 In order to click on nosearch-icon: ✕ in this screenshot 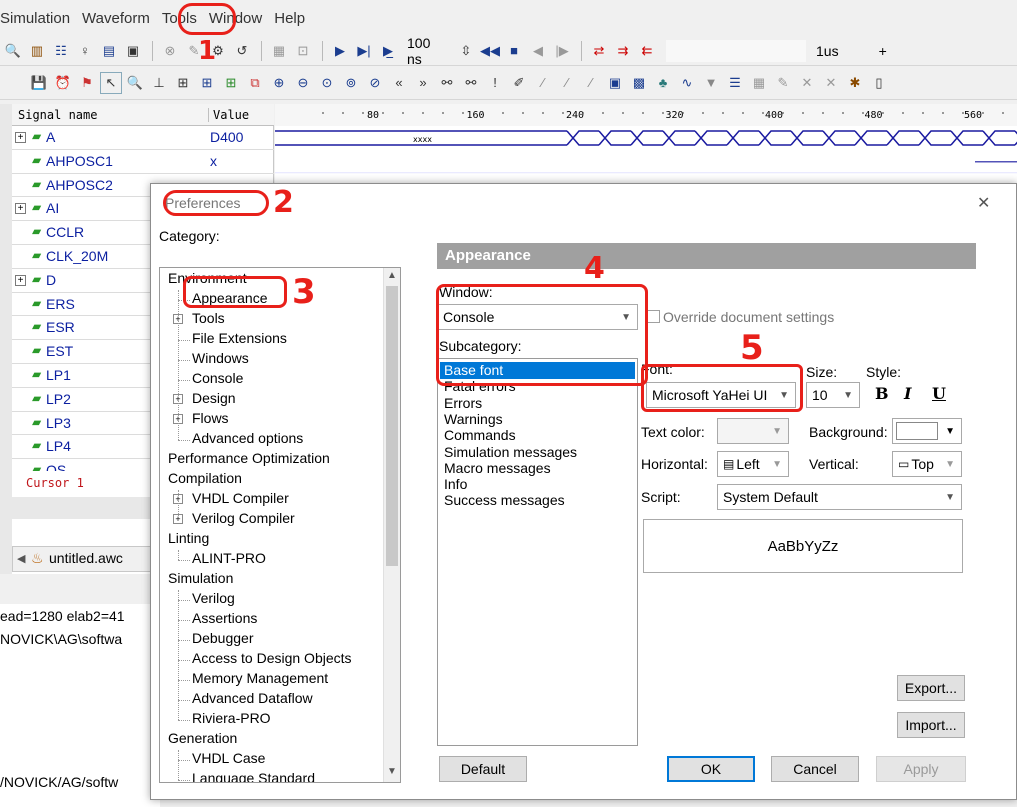, I will do `click(807, 83)`.